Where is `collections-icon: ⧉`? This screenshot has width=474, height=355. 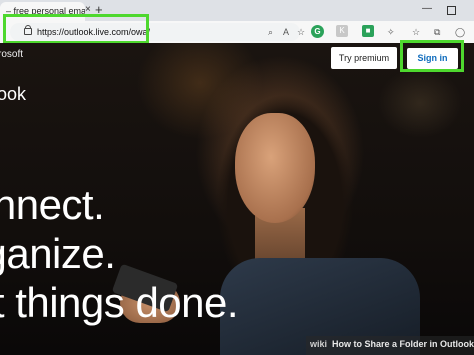 collections-icon: ⧉ is located at coordinates (437, 32).